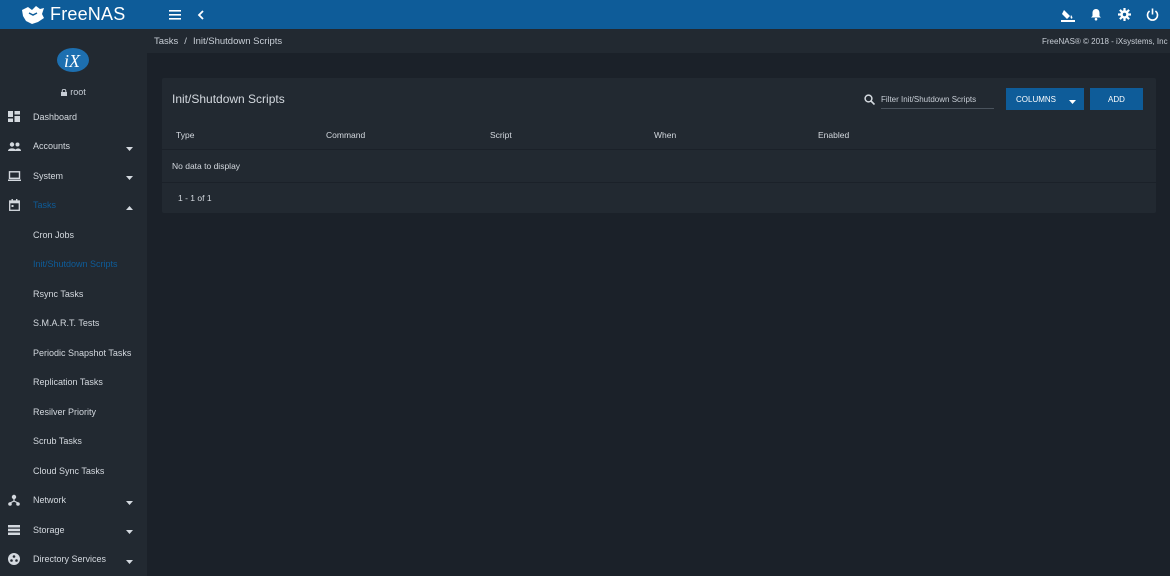  Describe the element at coordinates (870, 101) in the screenshot. I see `search-icon` at that location.